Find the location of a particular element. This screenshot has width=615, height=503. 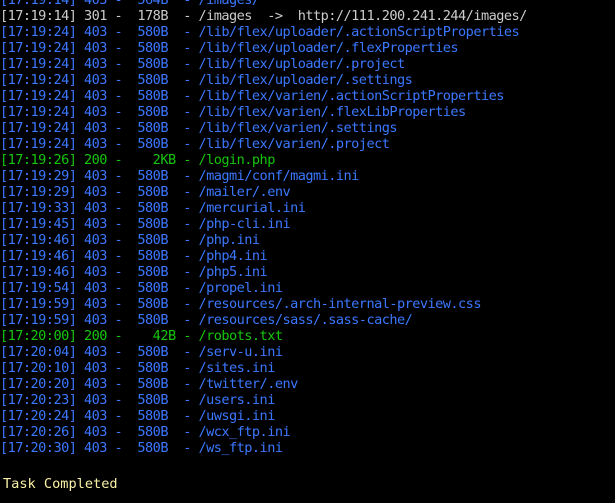

log-line: [17:19:29] 403 - 580B - /mailer/.env is located at coordinates (145, 192).